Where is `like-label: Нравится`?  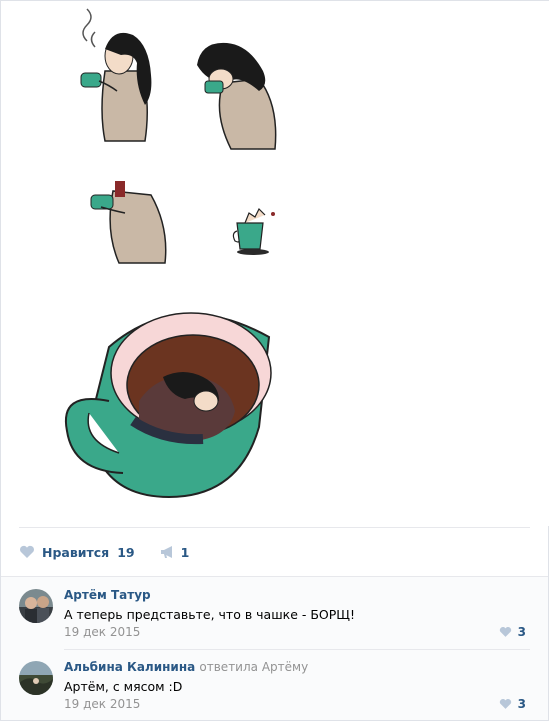
like-label: Нравится is located at coordinates (76, 552).